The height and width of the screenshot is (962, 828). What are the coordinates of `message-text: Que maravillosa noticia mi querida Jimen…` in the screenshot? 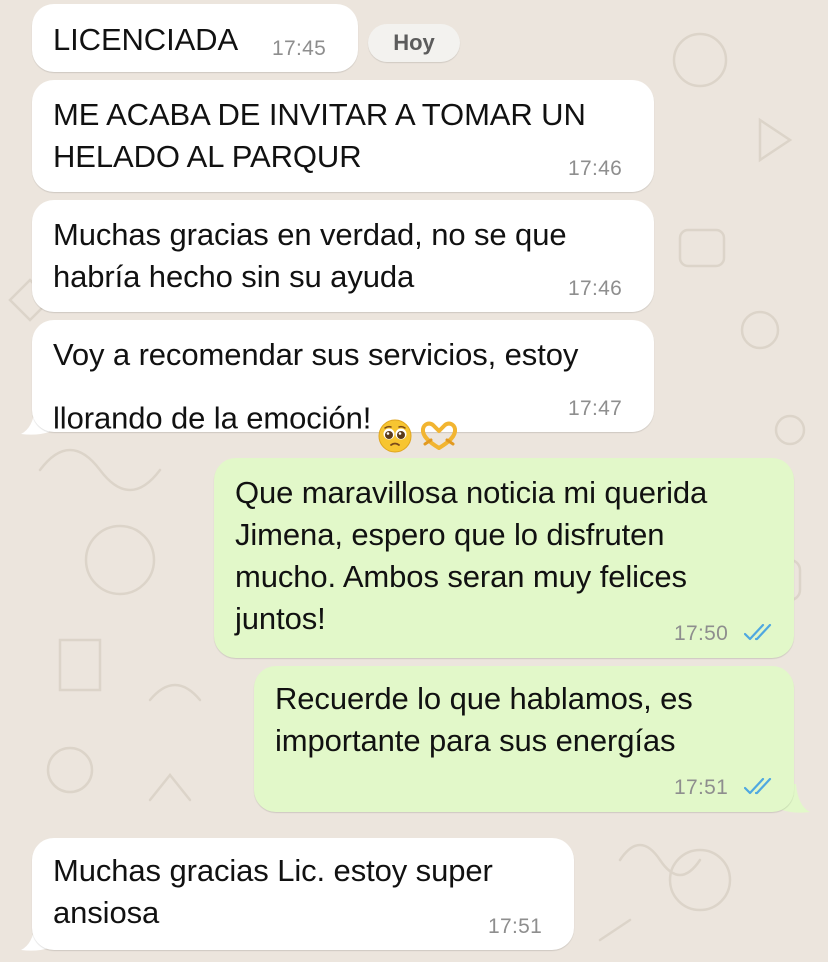 It's located at (471, 555).